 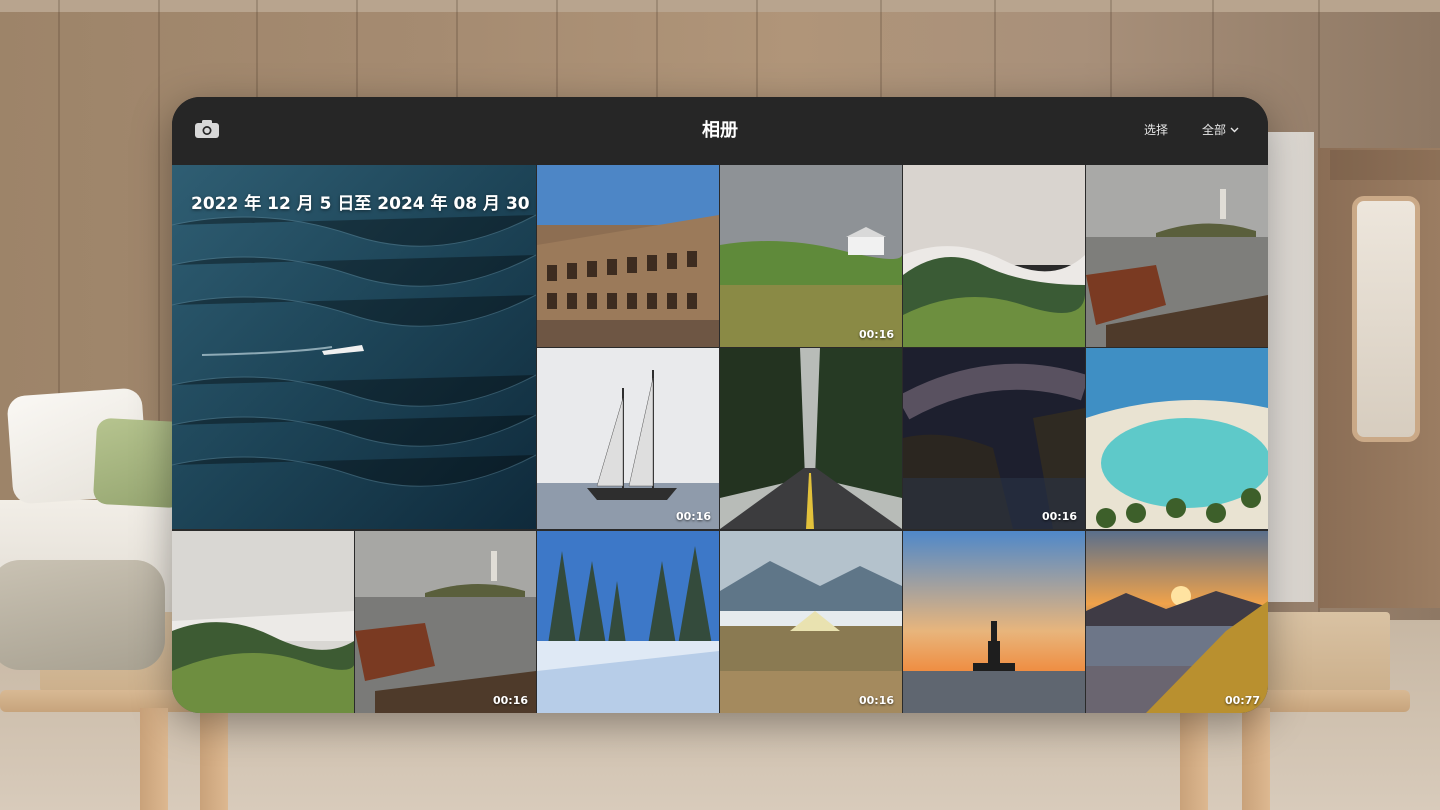 I want to click on photo-tile: 00:77, so click(x=1177, y=622).